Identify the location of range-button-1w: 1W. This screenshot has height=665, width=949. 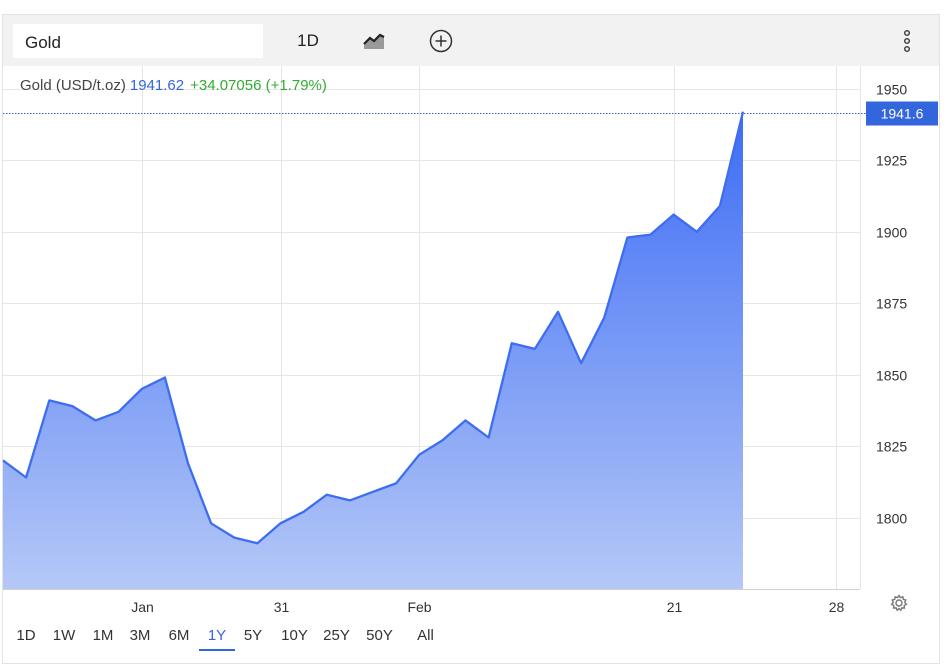
(64, 636).